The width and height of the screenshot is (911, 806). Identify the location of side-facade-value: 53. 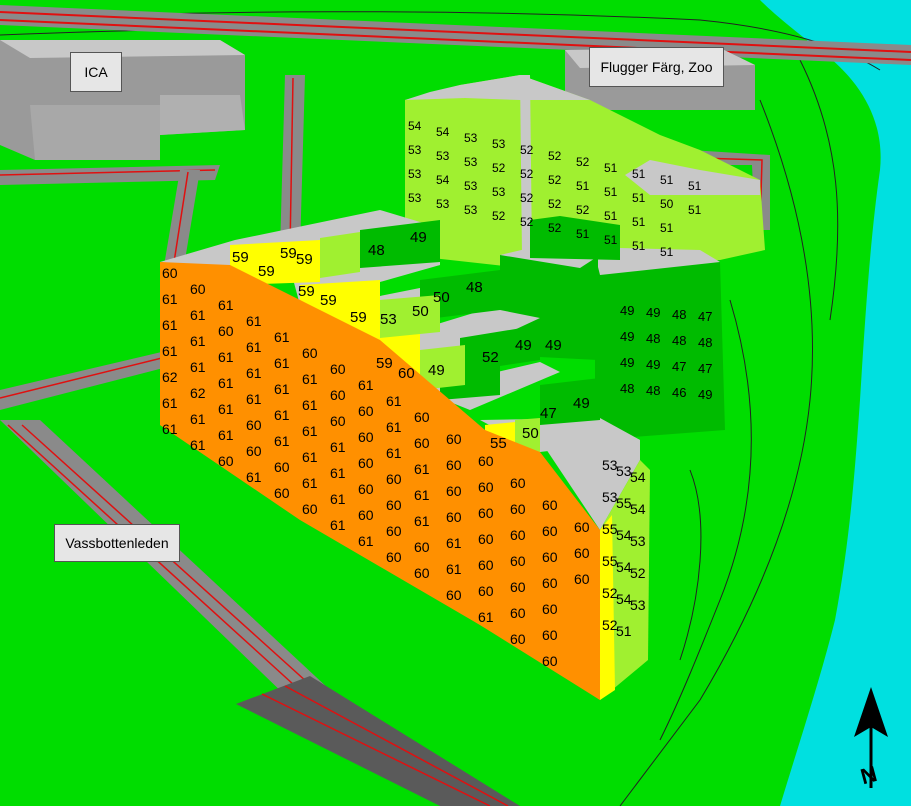
(638, 605).